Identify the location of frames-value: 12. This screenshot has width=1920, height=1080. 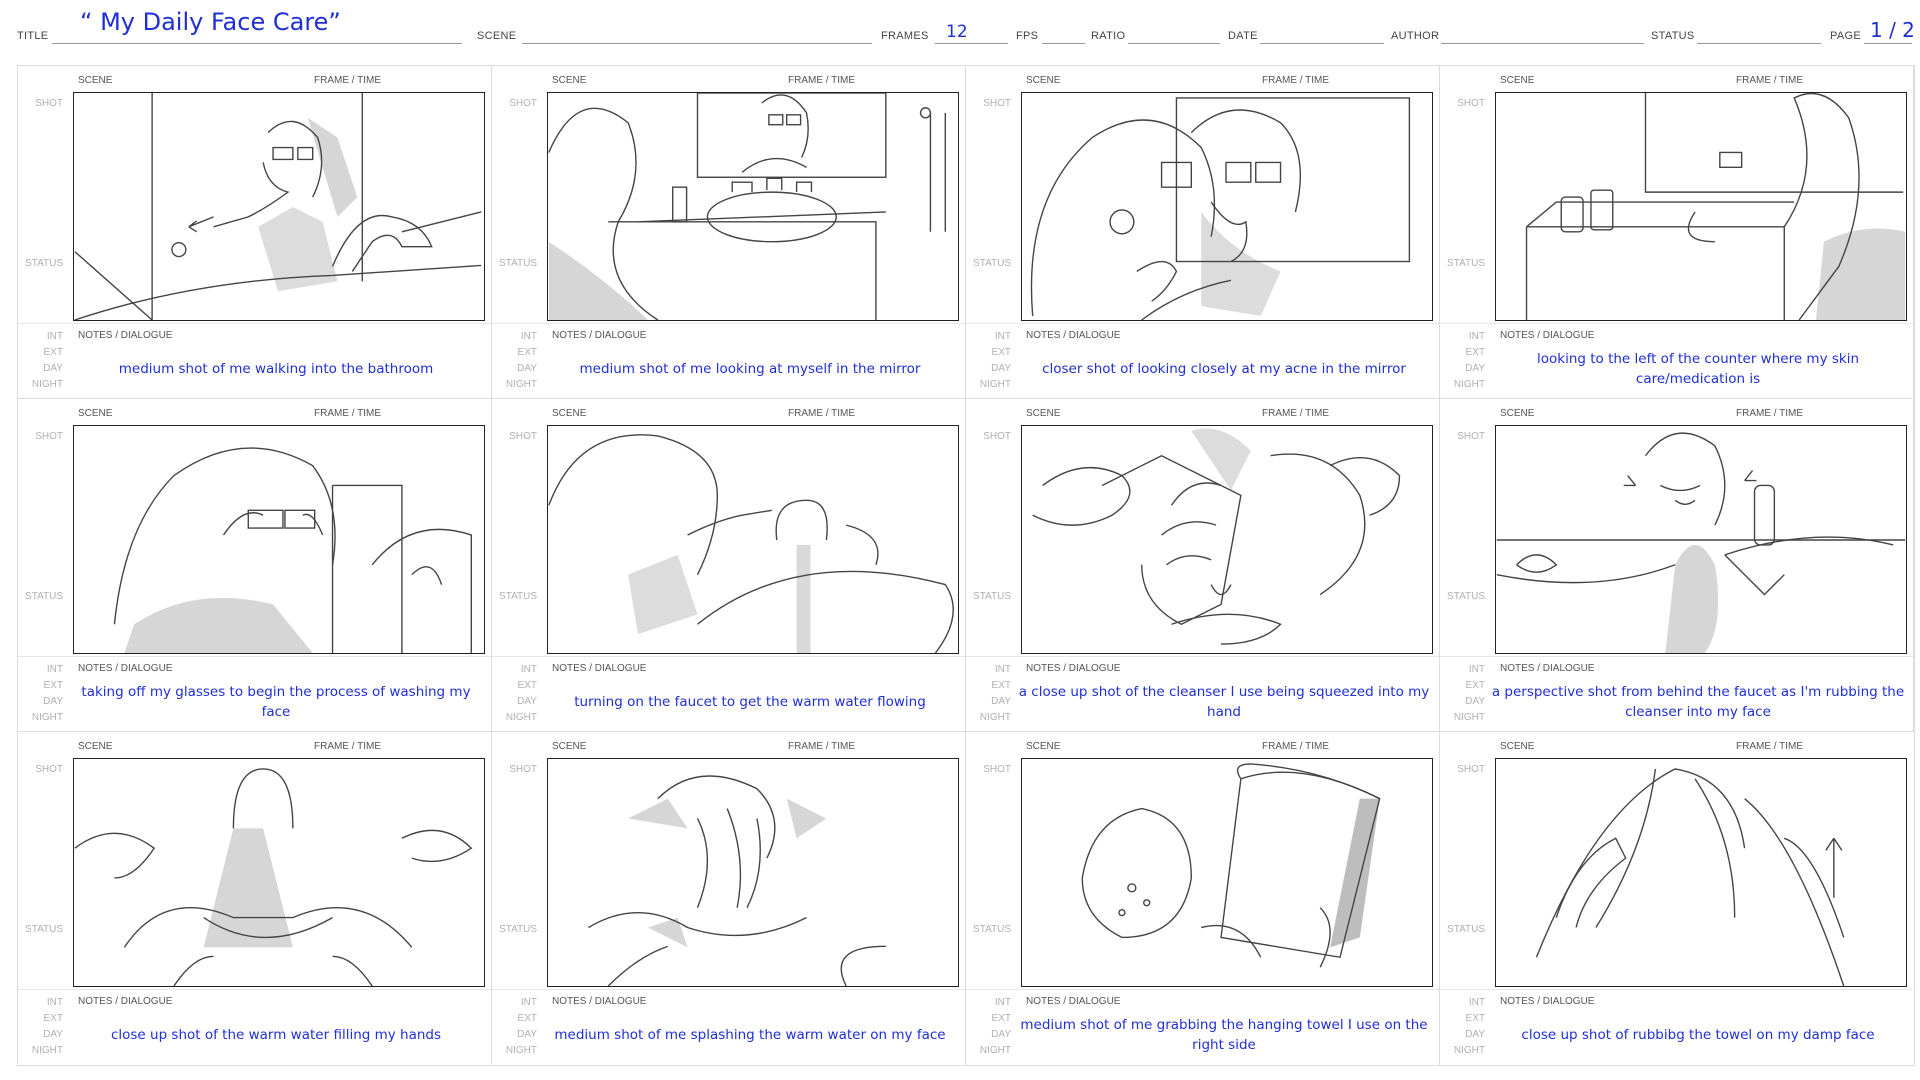
(957, 32).